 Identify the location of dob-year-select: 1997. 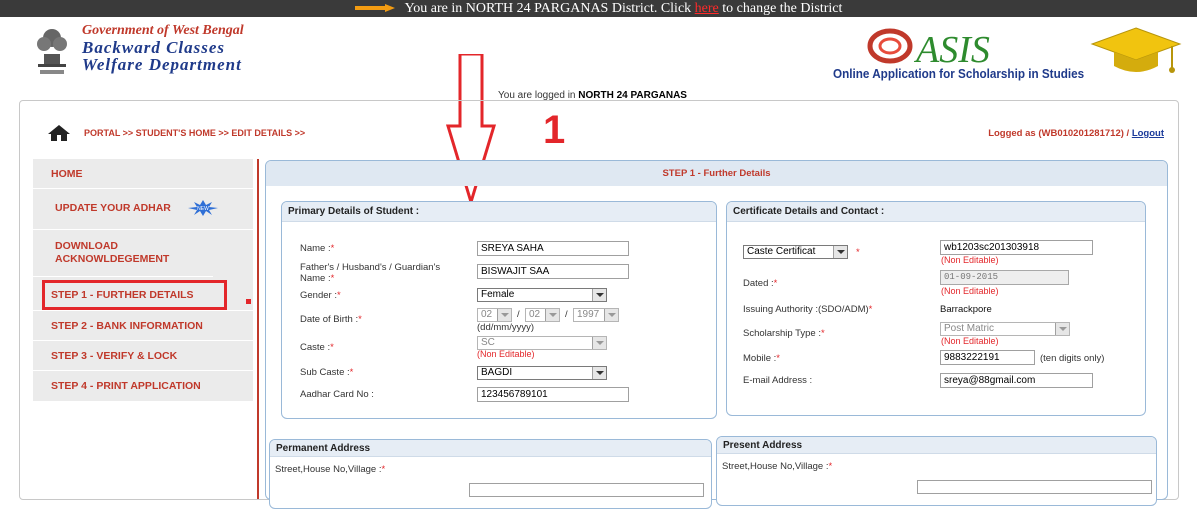
(596, 315).